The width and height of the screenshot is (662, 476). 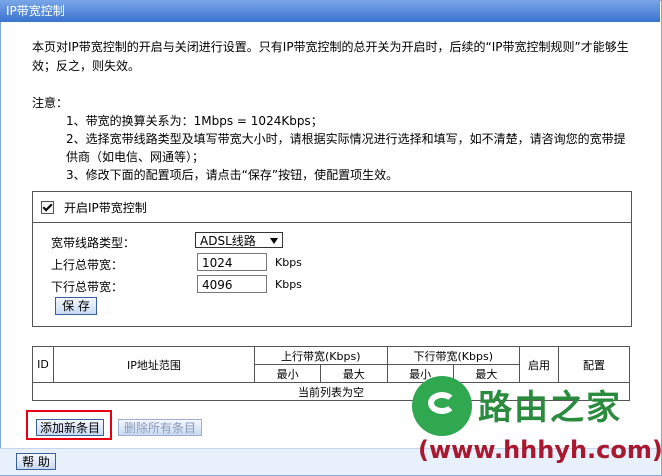 I want to click on watermark: 路由之家 (www.hhhyh.com), so click(x=537, y=426).